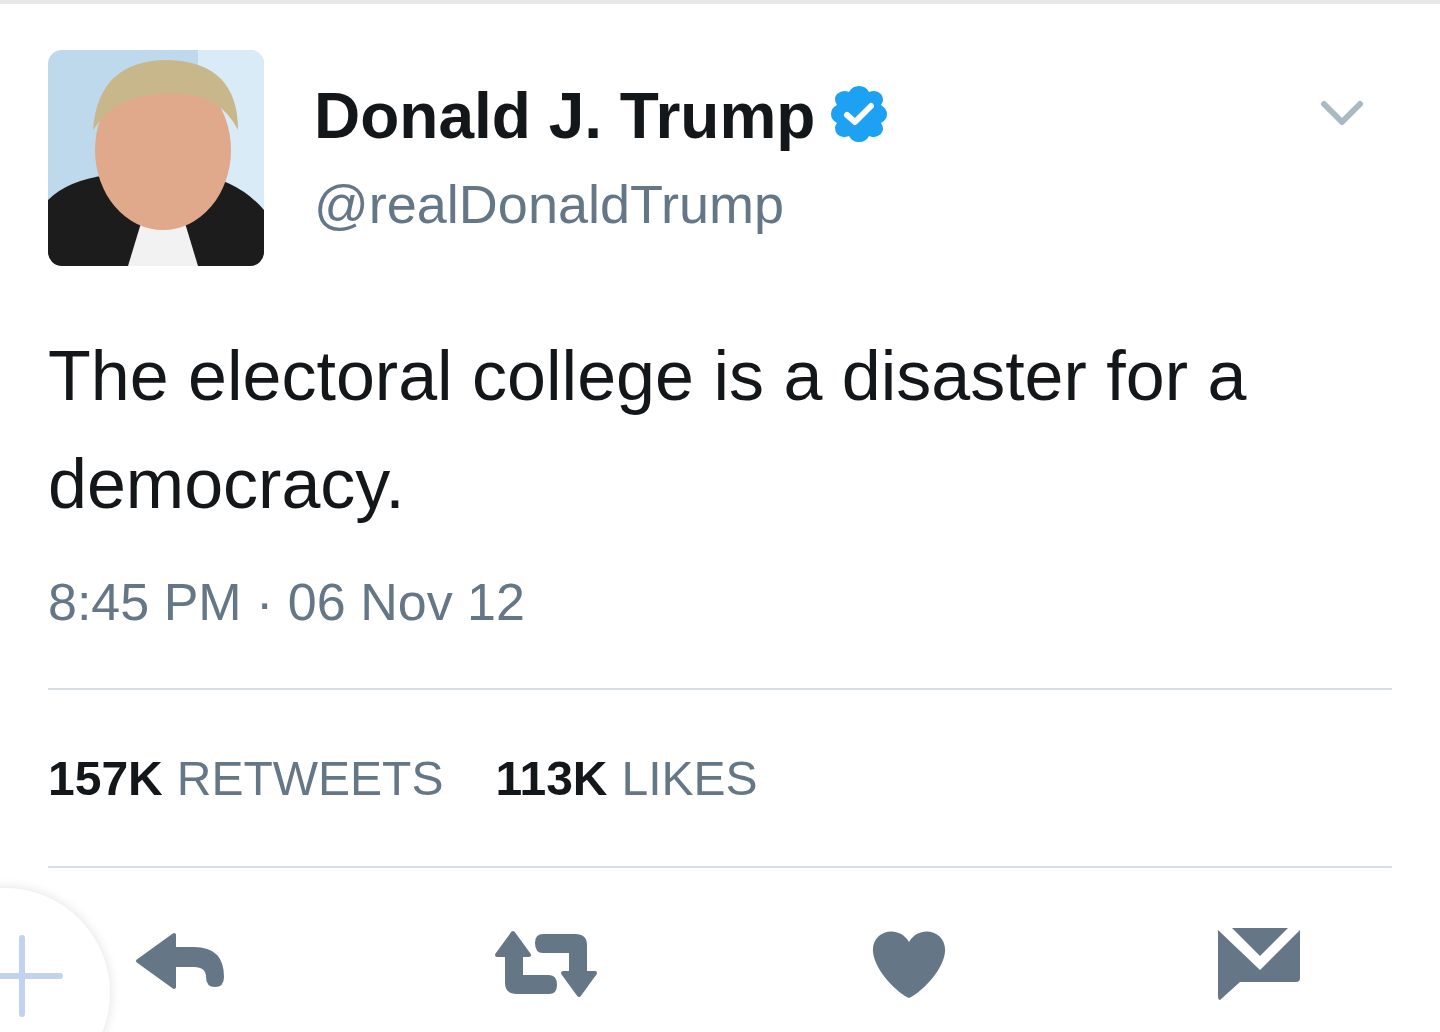 This screenshot has height=1032, width=1440. What do you see at coordinates (246, 778) in the screenshot?
I see `stat-count: 157K RETWEETS` at bounding box center [246, 778].